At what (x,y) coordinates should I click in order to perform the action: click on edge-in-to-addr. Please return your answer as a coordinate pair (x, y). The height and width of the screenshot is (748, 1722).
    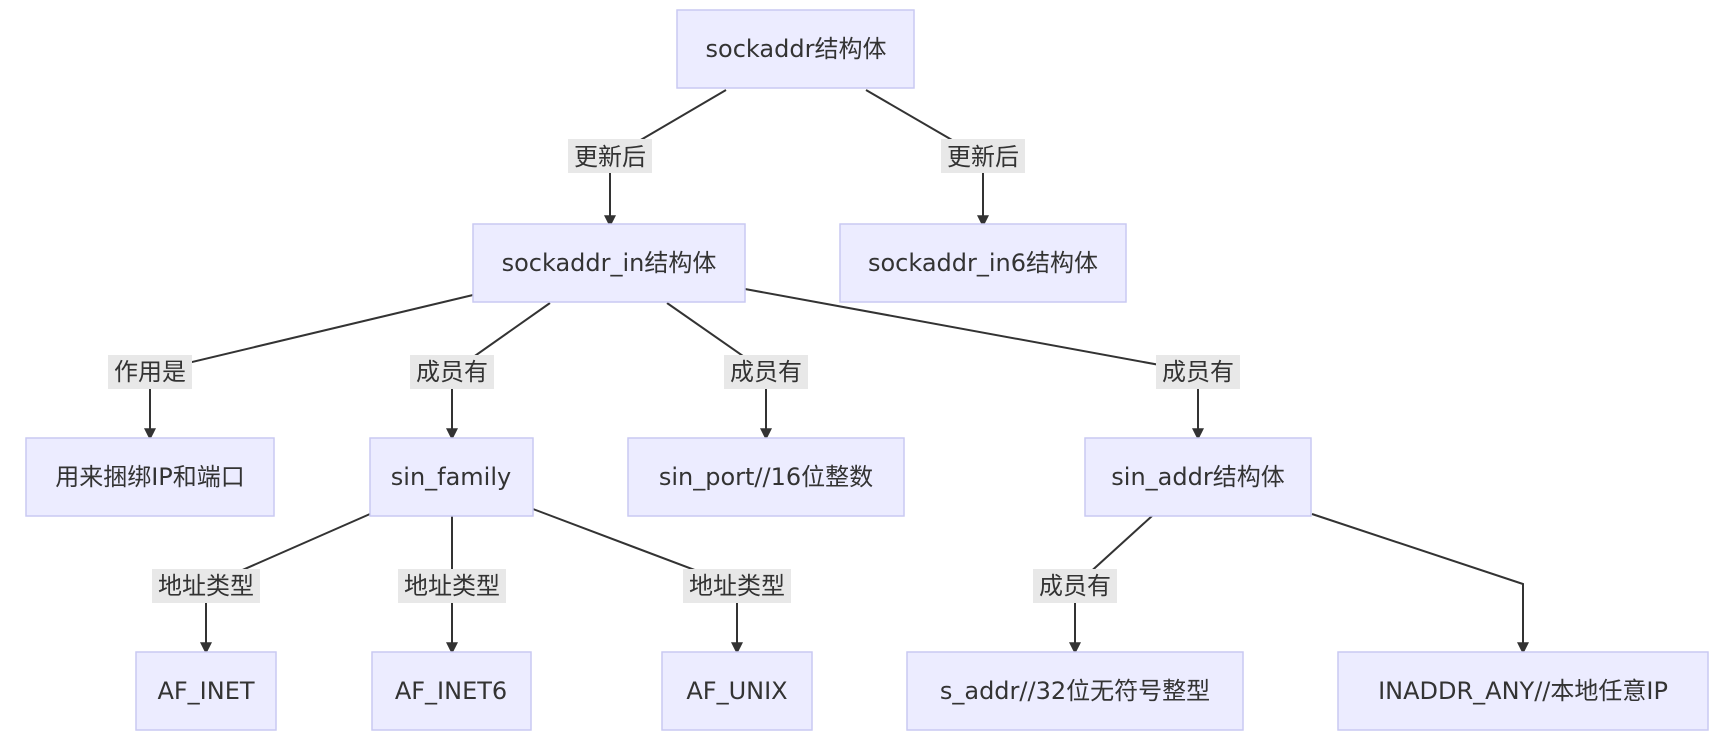
    Looking at the image, I should click on (974, 364).